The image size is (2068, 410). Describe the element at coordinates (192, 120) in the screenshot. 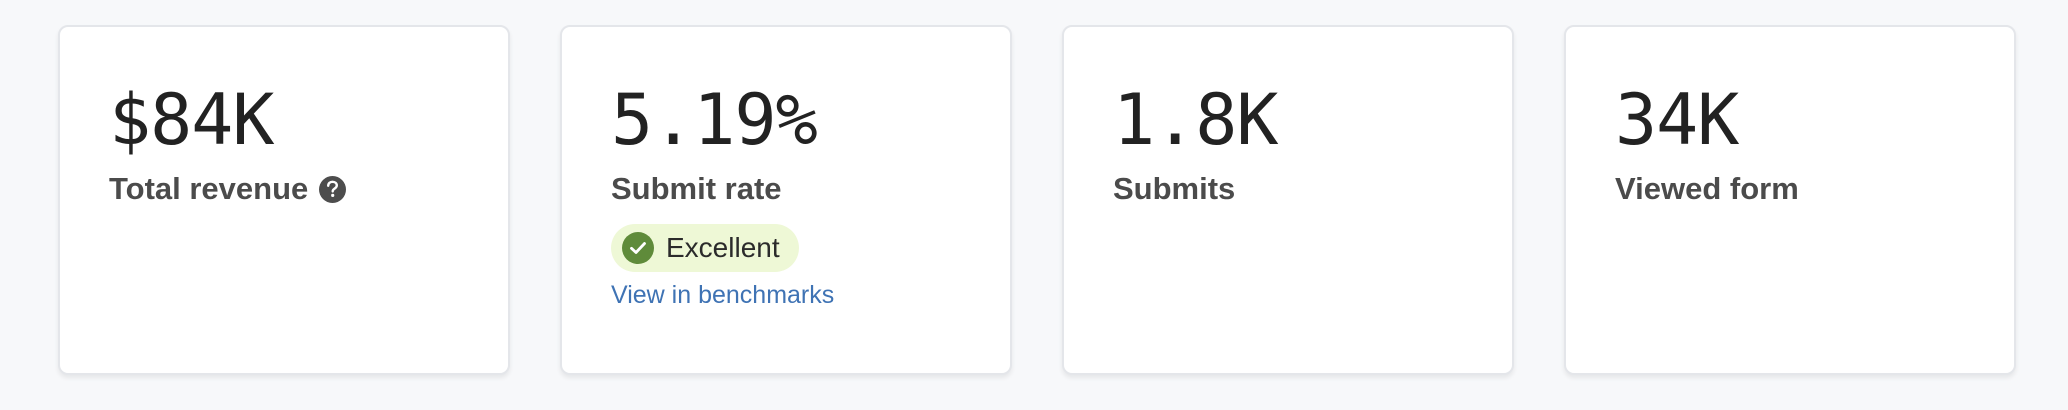

I see `metric-value: $84K` at that location.